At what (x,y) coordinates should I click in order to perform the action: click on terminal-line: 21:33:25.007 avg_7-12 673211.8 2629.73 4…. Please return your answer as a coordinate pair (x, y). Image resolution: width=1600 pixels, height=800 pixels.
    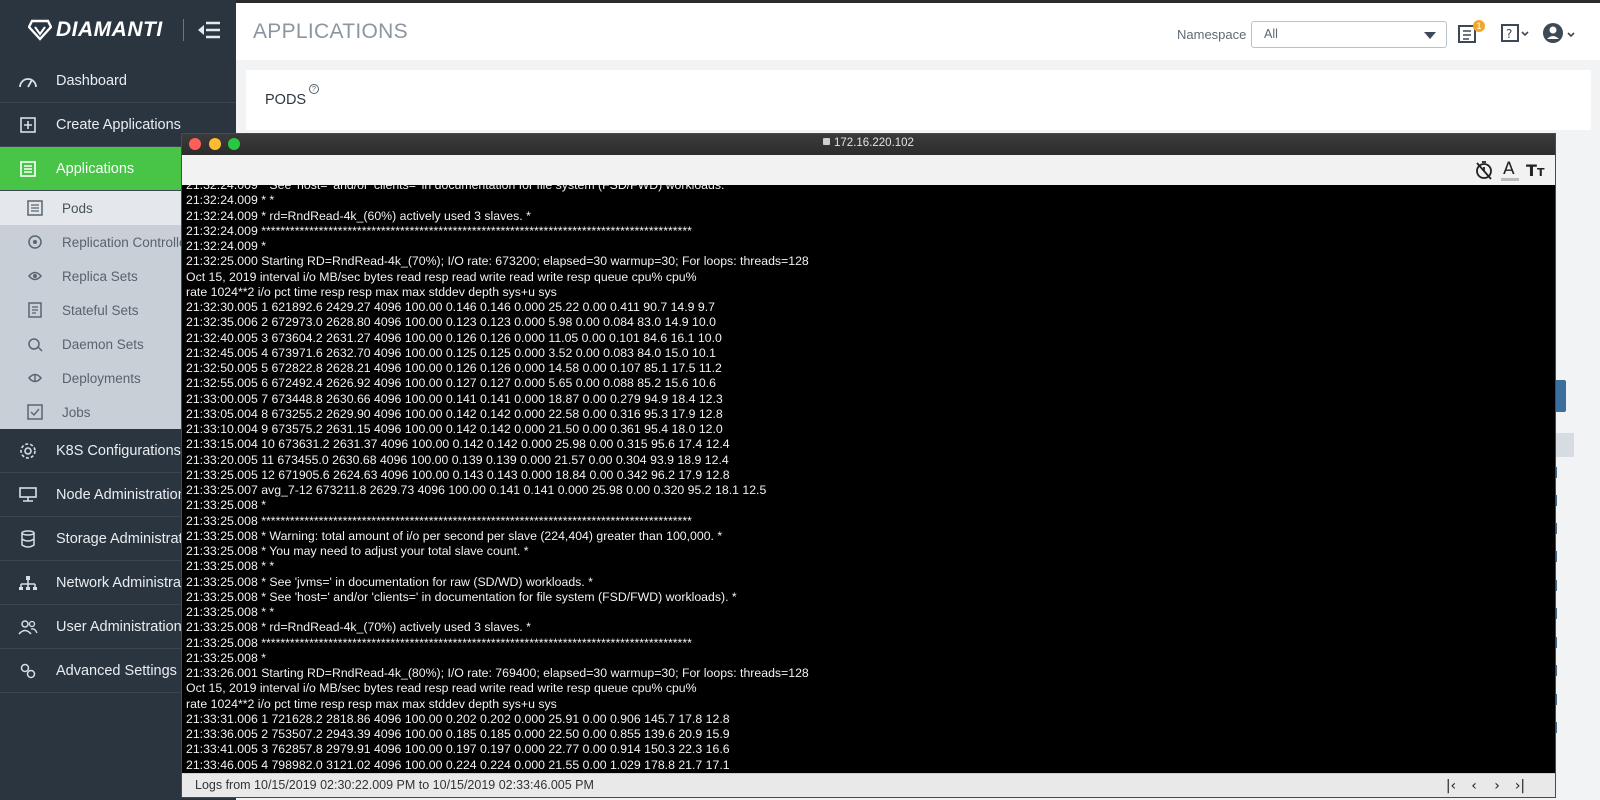
    Looking at the image, I should click on (476, 490).